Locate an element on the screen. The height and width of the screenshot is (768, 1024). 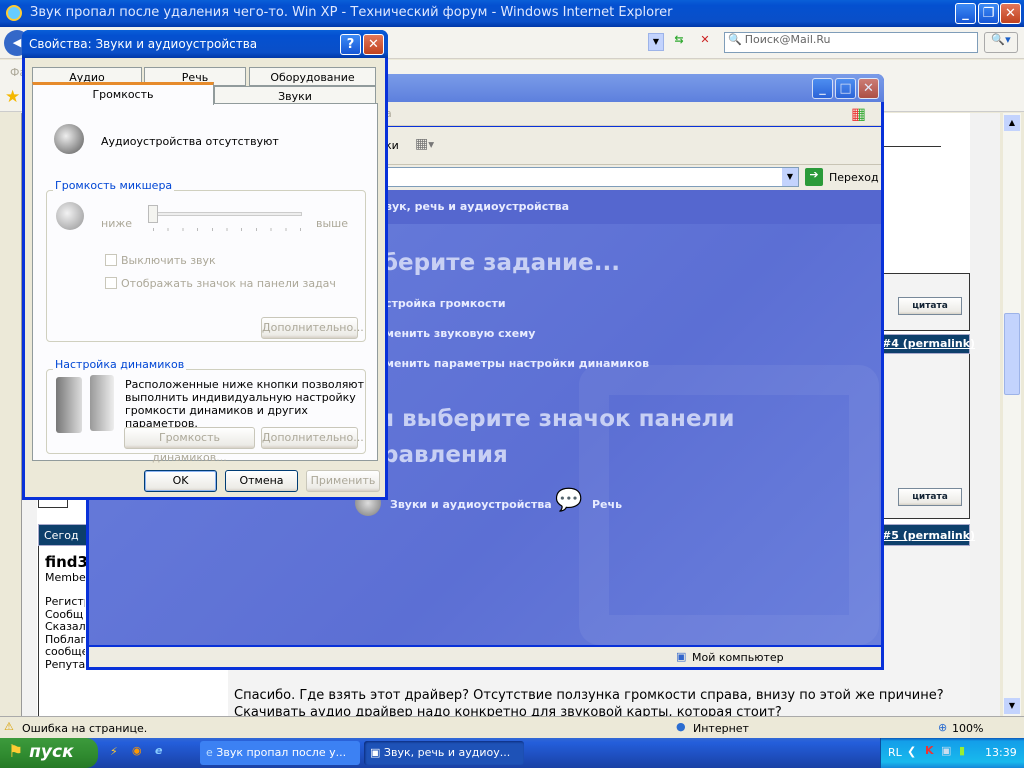
zone-text: Интернет is located at coordinates (721, 728).